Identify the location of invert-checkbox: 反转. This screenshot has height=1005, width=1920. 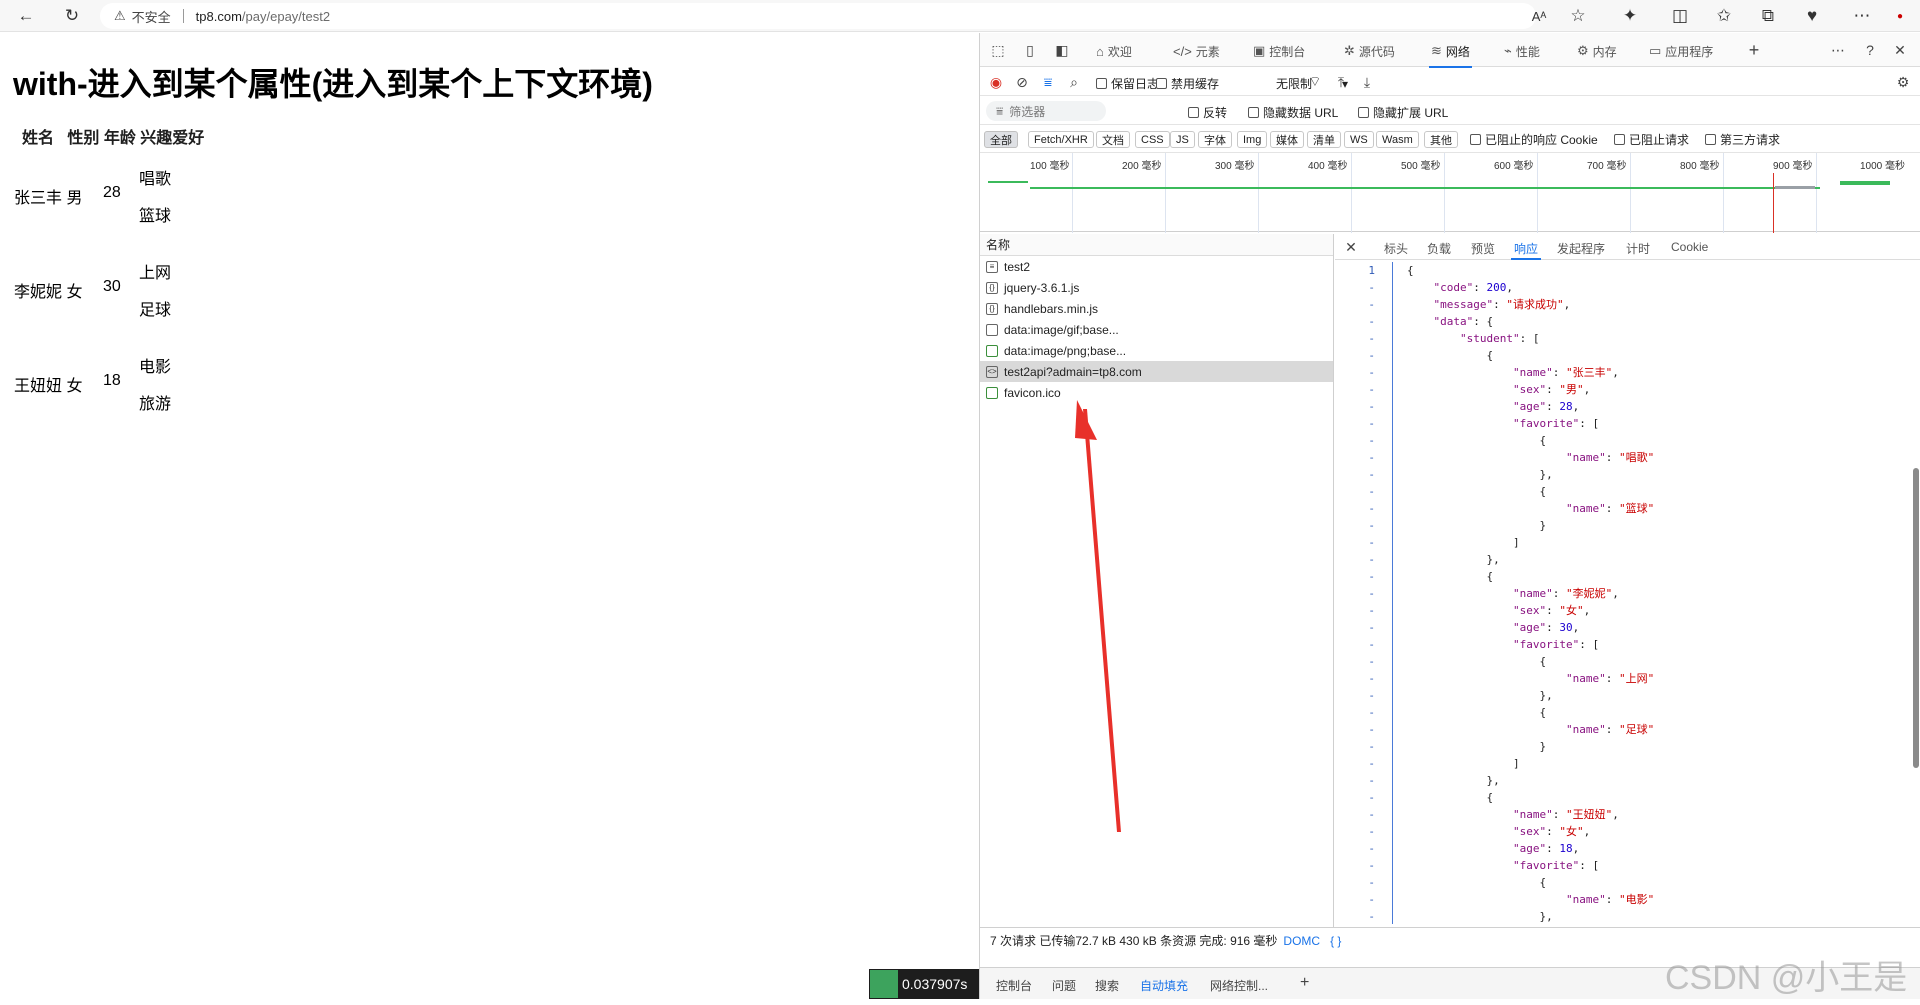
(1207, 112).